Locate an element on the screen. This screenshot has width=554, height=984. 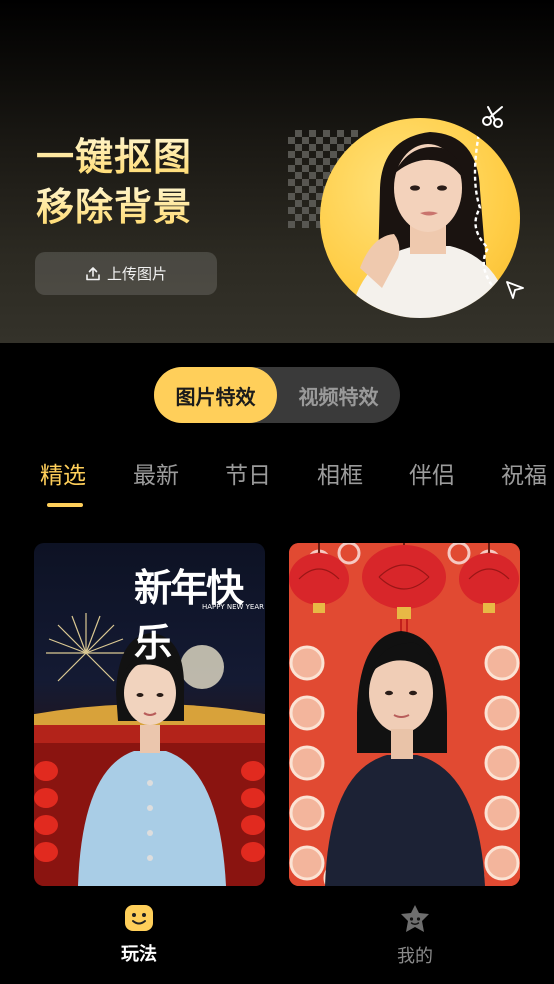
smiley-icon is located at coordinates (139, 920).